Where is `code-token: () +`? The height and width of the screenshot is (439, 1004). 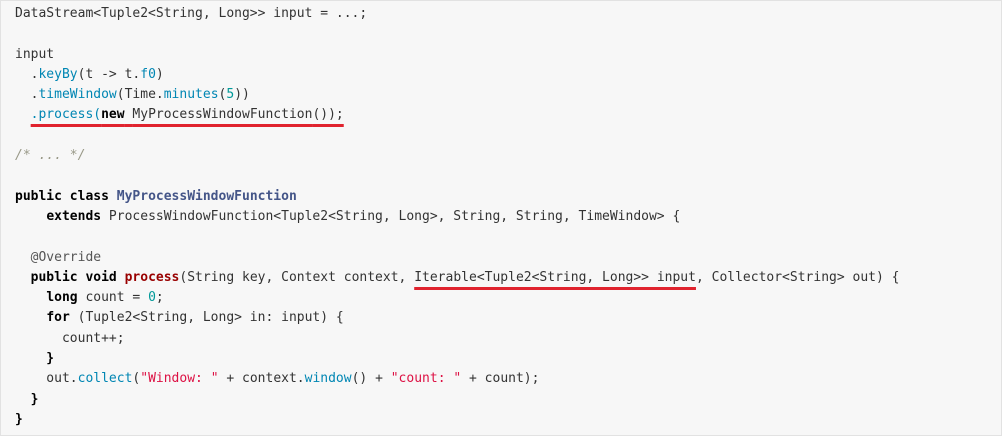 code-token: () + is located at coordinates (371, 379).